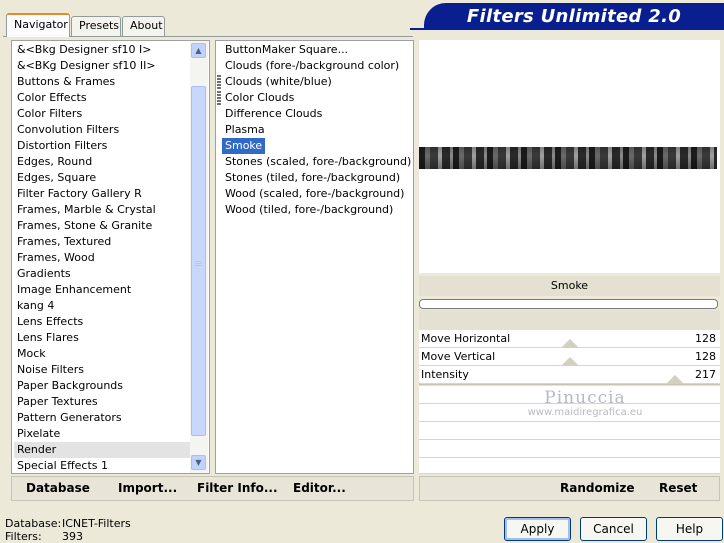 The image size is (724, 543). What do you see at coordinates (318, 162) in the screenshot?
I see `filter-item: Stones (scaled, fore-/background)` at bounding box center [318, 162].